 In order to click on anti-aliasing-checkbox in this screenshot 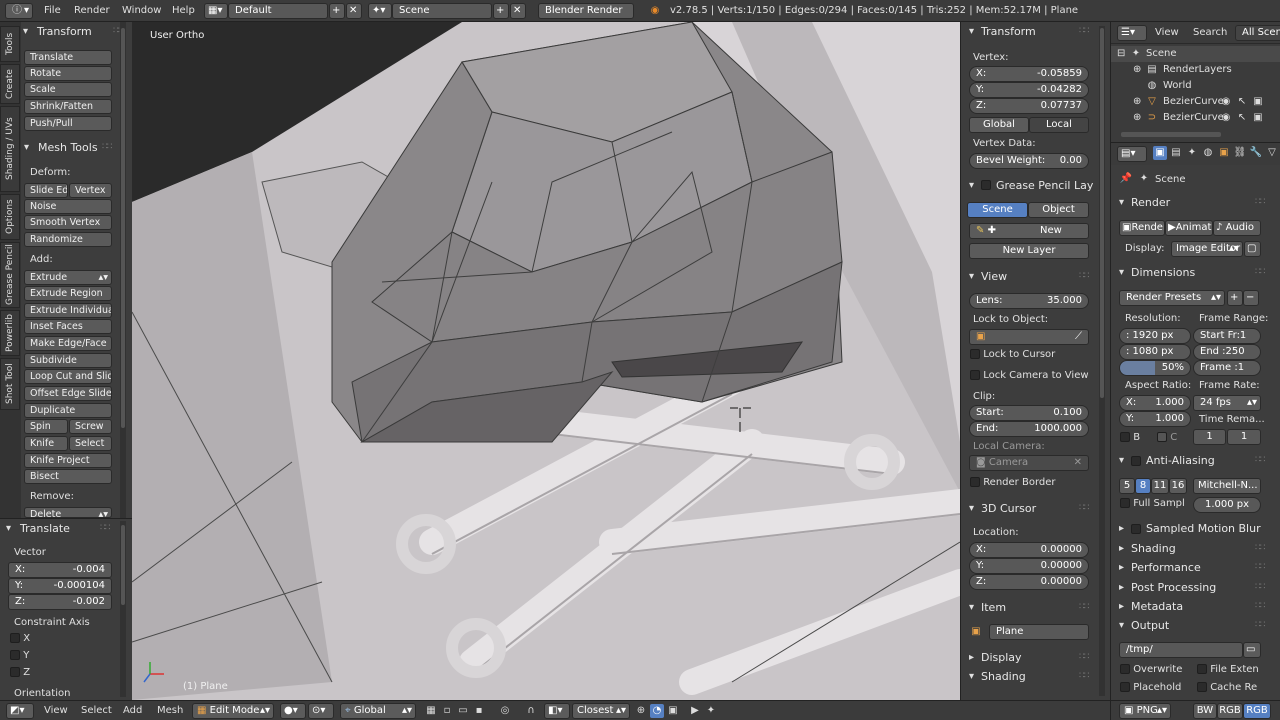, I will do `click(1136, 461)`.